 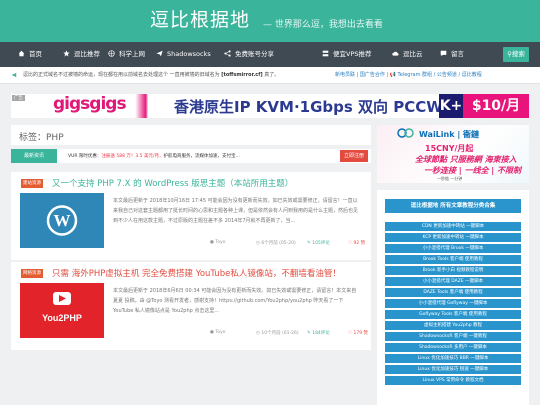 What do you see at coordinates (62, 318) in the screenshot?
I see `thumb-label: You2PHP` at bounding box center [62, 318].